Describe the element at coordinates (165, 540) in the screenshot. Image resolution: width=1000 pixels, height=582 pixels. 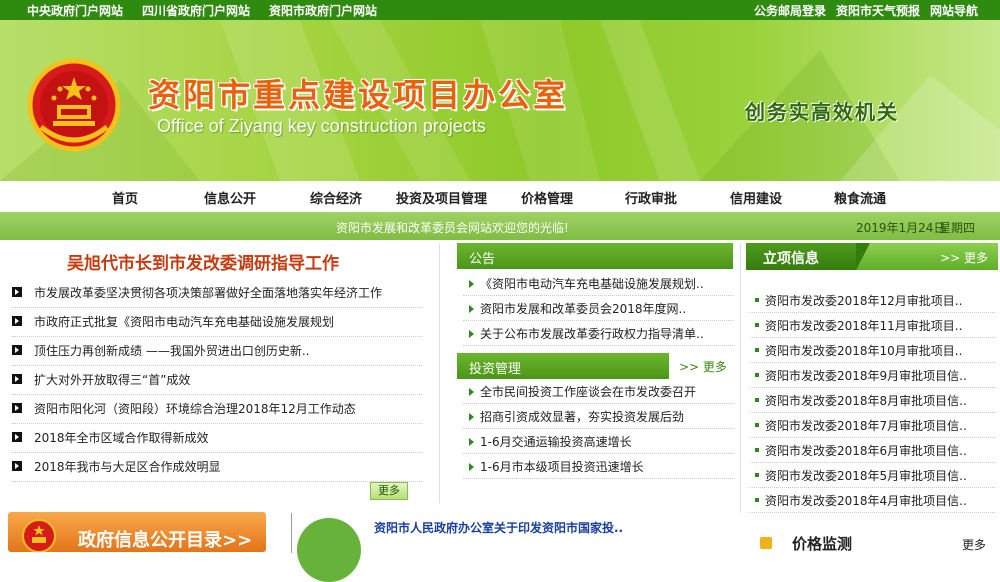
I see `gov-info-catalog-label: 政府信息公开目录>>` at that location.